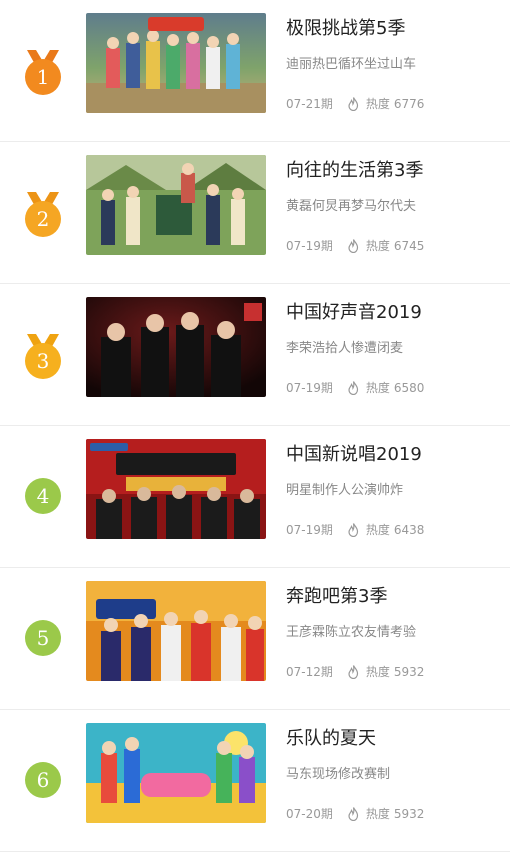  What do you see at coordinates (409, 529) in the screenshot?
I see `heat-value: 6438` at bounding box center [409, 529].